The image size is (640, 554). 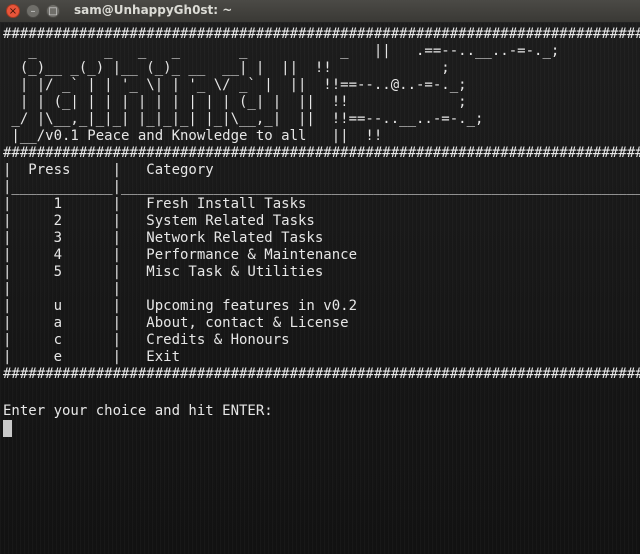 What do you see at coordinates (180, 255) in the screenshot?
I see `menu-row-performance: | 4 | Performance & Maintenance` at bounding box center [180, 255].